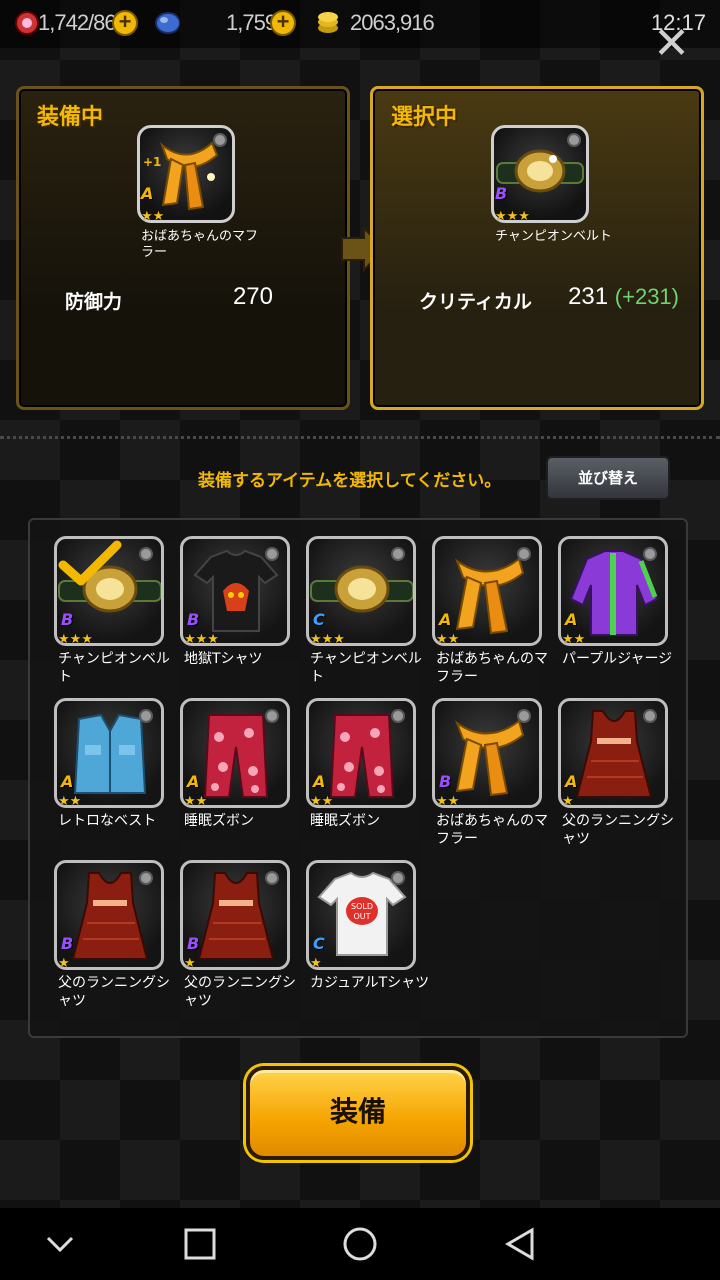  Describe the element at coordinates (200, 244) in the screenshot. I see `equipped-item-name: おばあちゃんのマフラー` at that location.